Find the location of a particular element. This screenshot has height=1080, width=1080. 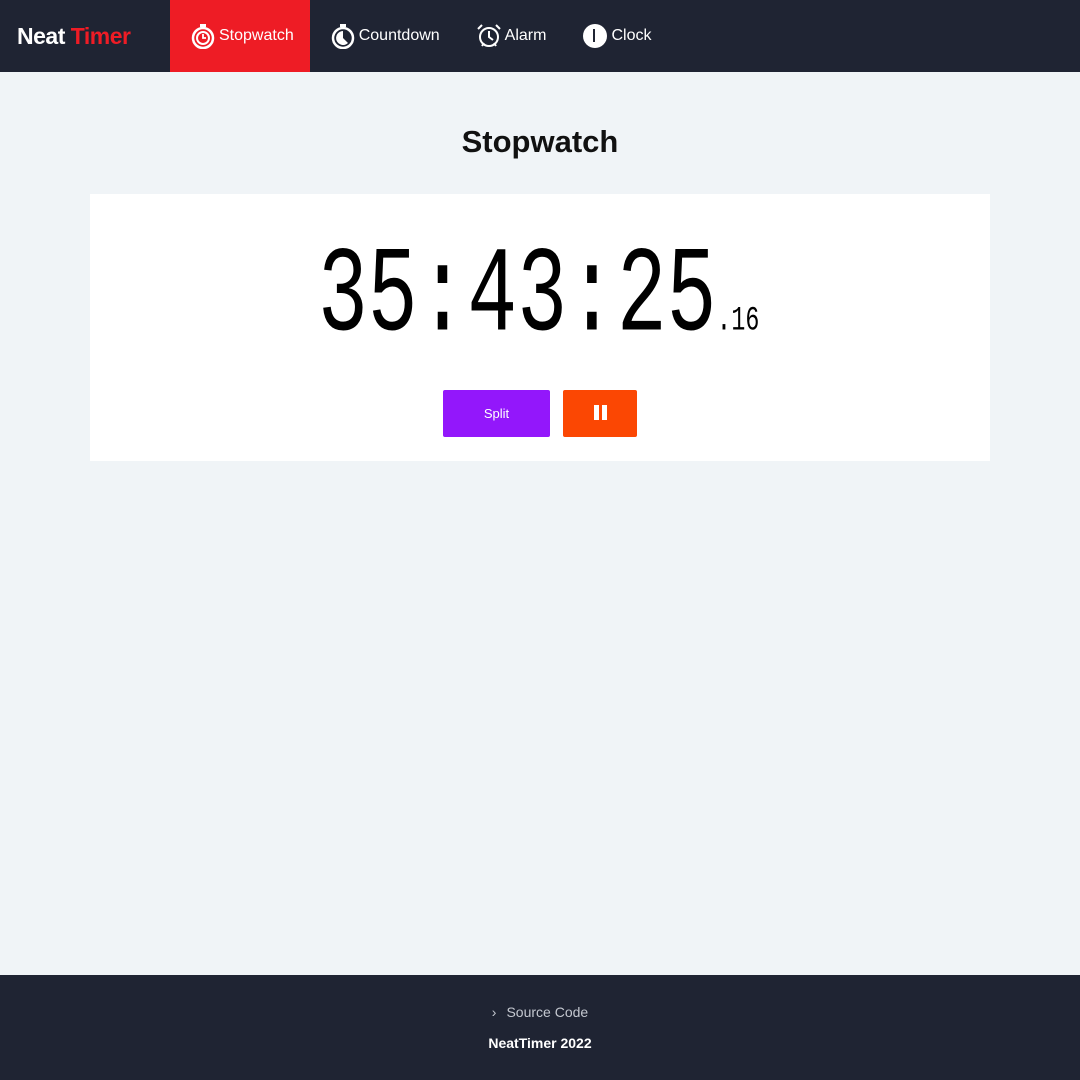

page-title: Stopwatch is located at coordinates (540, 141).